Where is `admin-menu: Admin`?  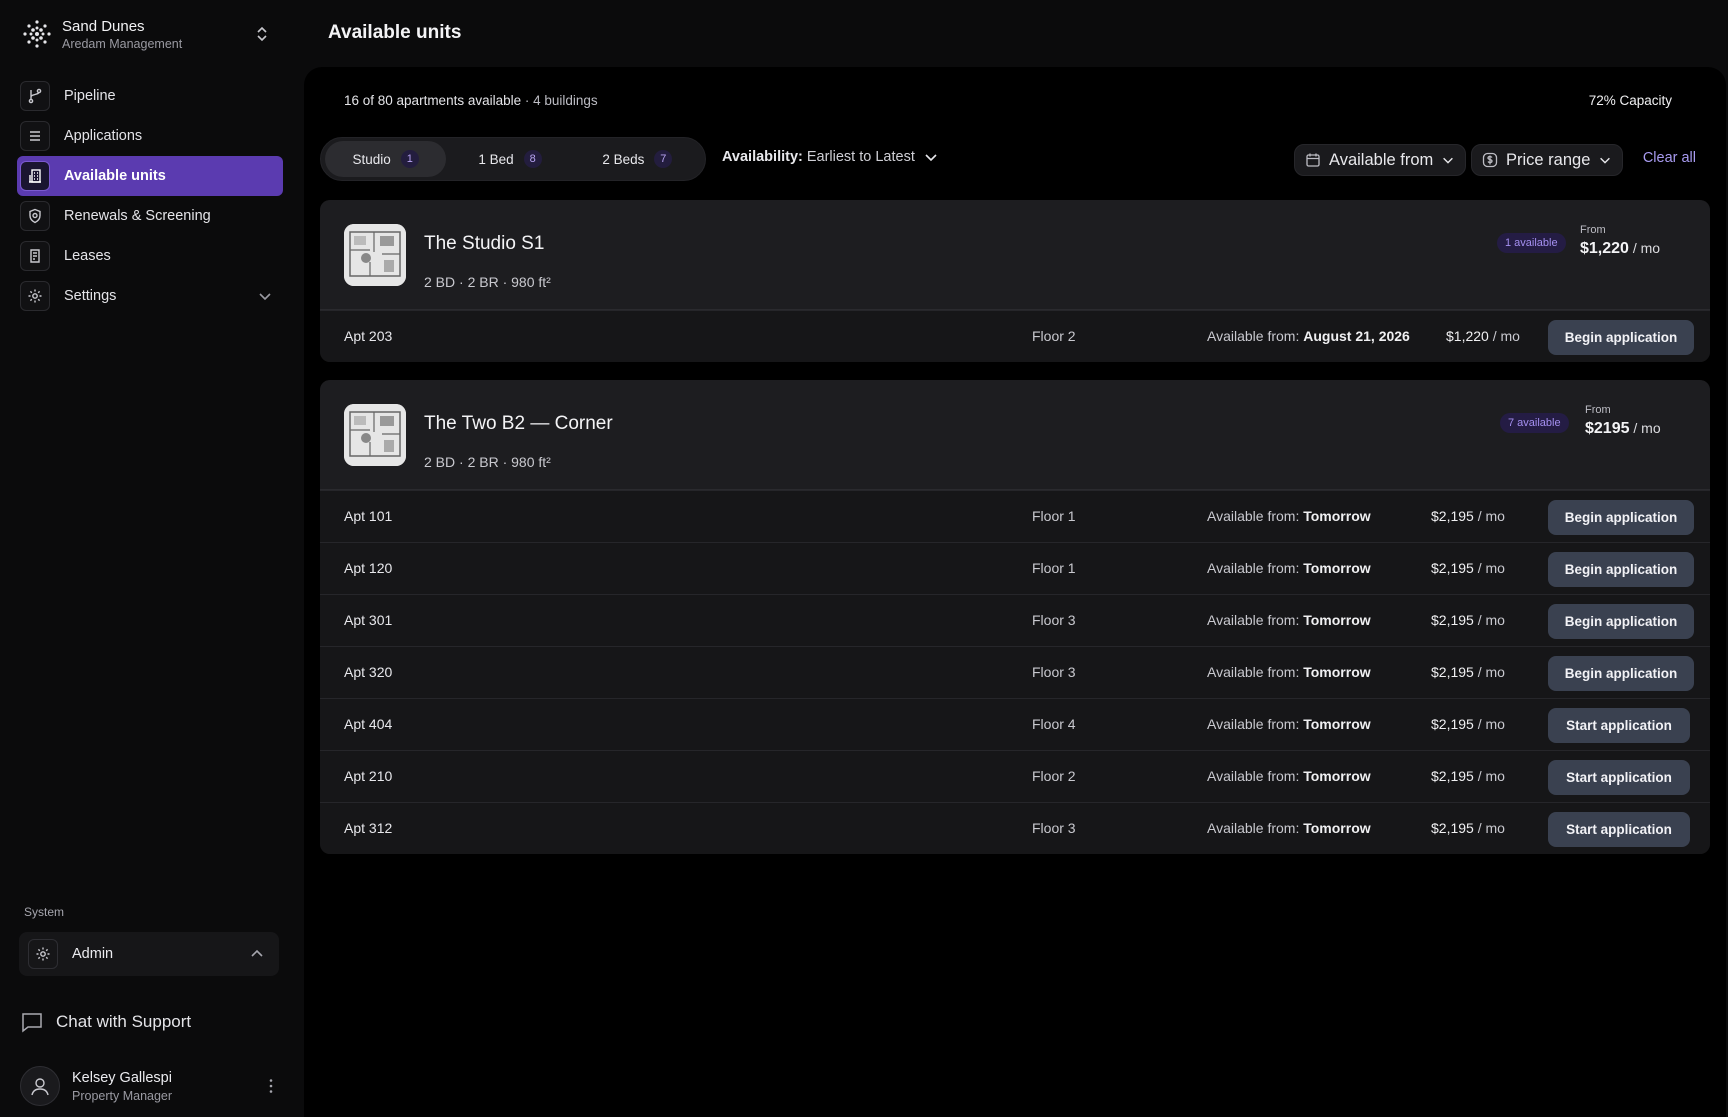
admin-menu: Admin is located at coordinates (149, 954).